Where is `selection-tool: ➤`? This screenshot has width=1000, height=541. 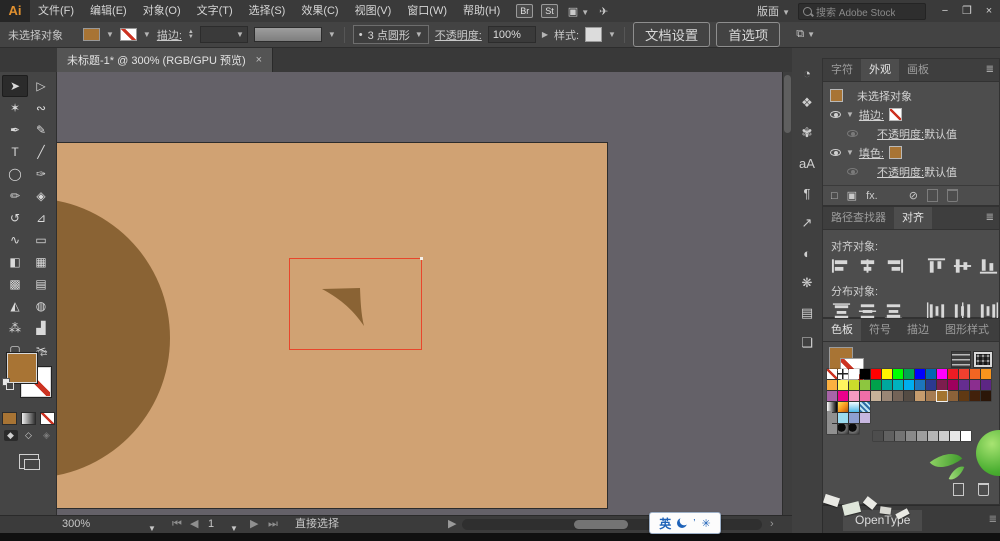
selection-tool: ➤ is located at coordinates (15, 86).